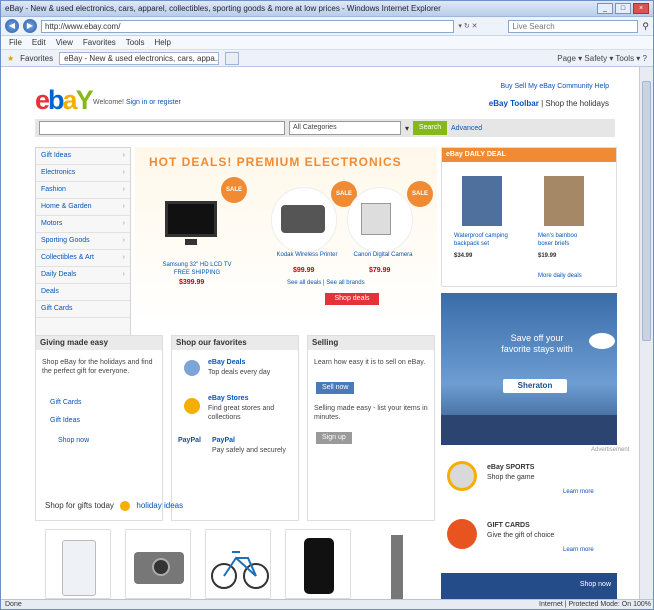 The width and height of the screenshot is (654, 610). I want to click on more-daily-deals-link: More daily deals, so click(560, 276).